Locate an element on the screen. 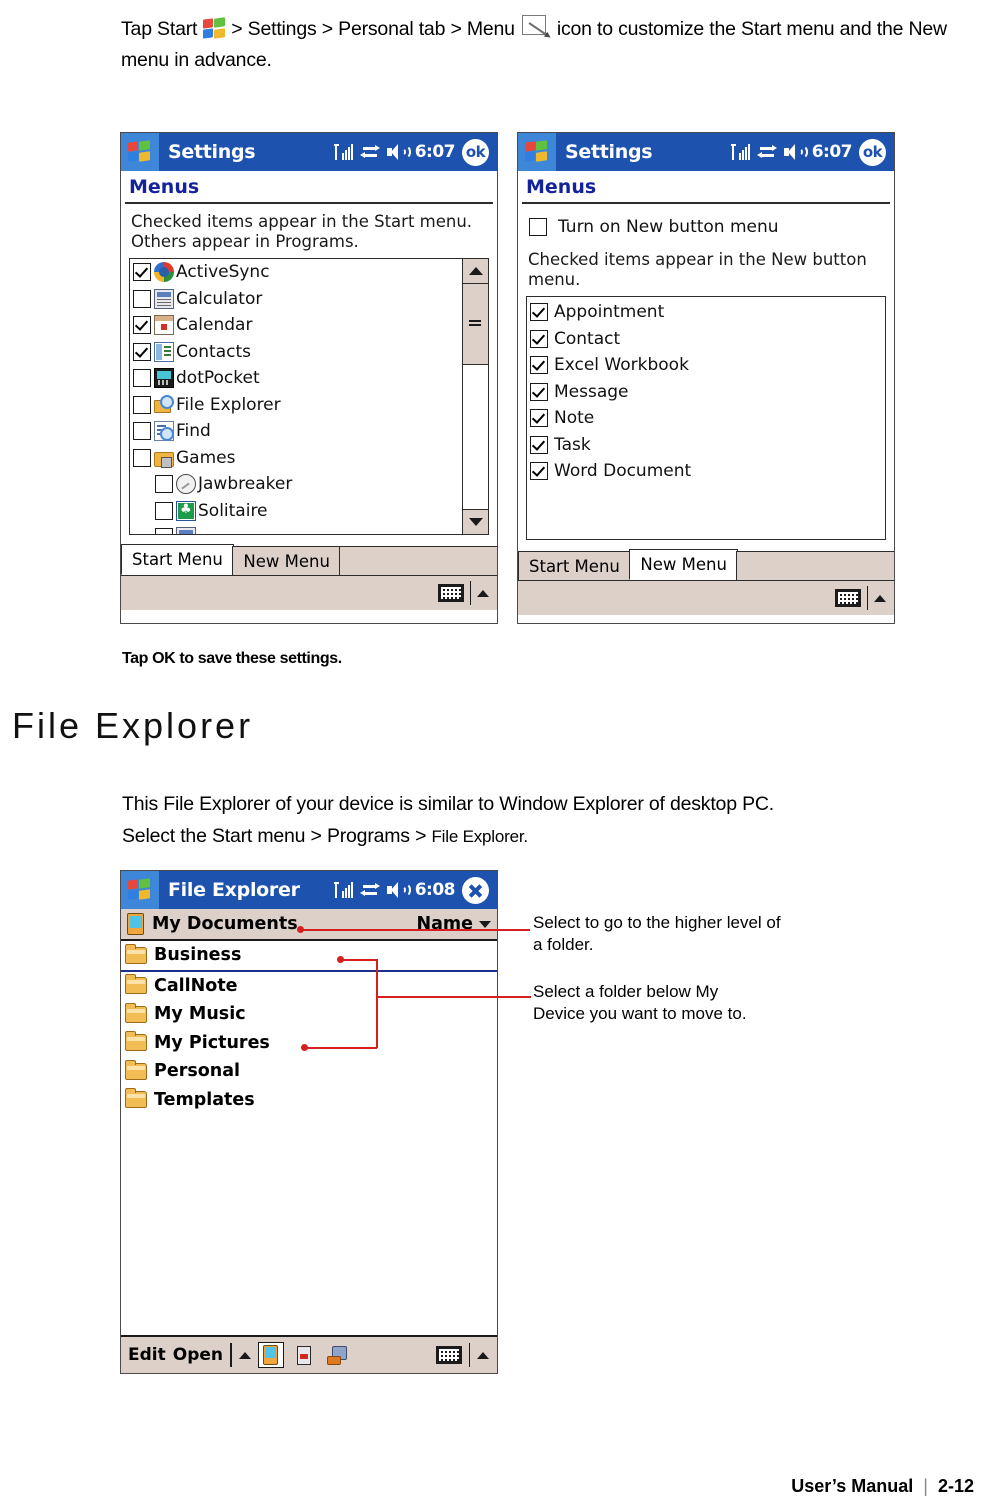  list-item: Note is located at coordinates (706, 418).